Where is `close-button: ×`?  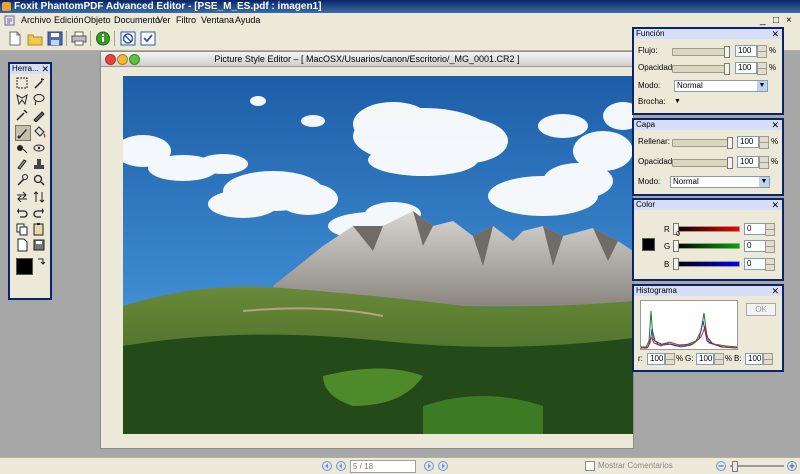 close-button: × is located at coordinates (789, 20).